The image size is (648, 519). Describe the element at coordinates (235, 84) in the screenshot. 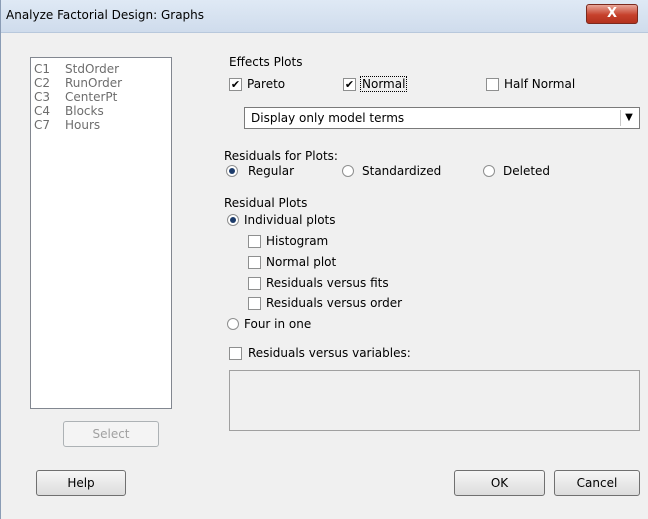

I see `pareto-checkbox: ✔` at that location.